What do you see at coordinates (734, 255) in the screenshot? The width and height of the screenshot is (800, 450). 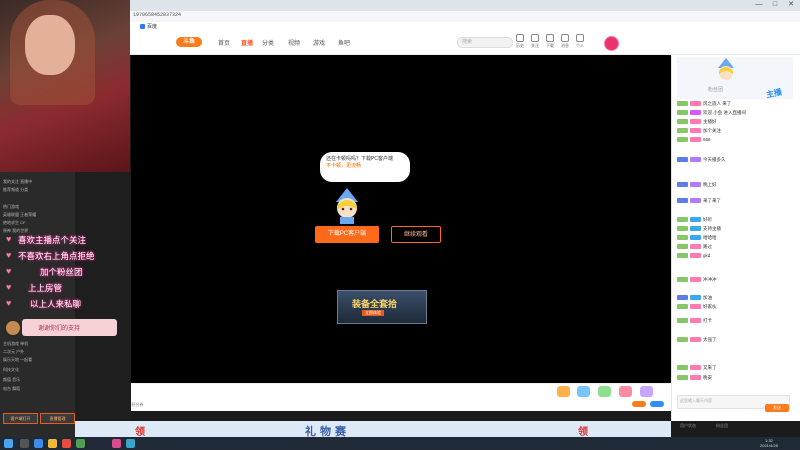 I see `chat-message: gkd` at bounding box center [734, 255].